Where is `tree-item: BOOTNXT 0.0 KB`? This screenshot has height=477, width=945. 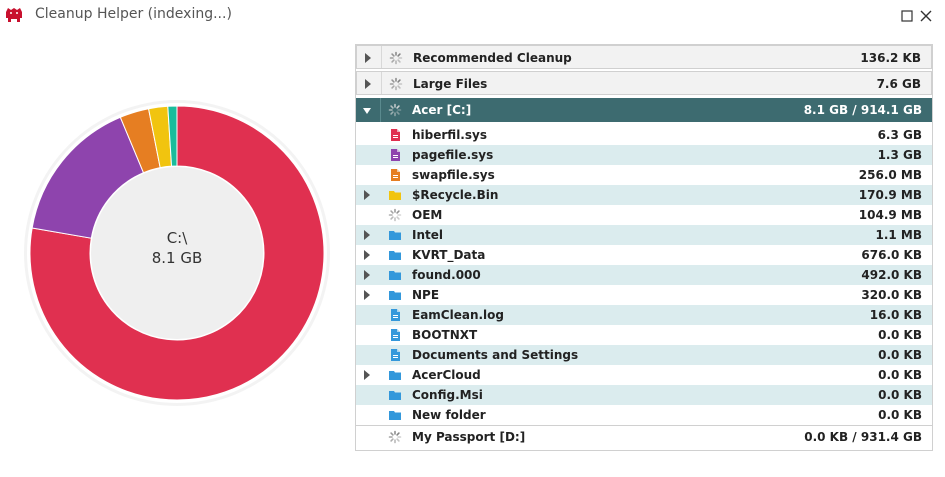 tree-item: BOOTNXT 0.0 KB is located at coordinates (644, 335).